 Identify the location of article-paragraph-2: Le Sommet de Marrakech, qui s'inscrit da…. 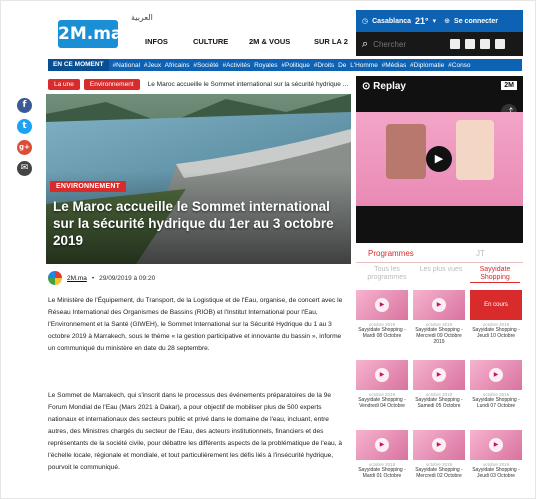
(195, 431).